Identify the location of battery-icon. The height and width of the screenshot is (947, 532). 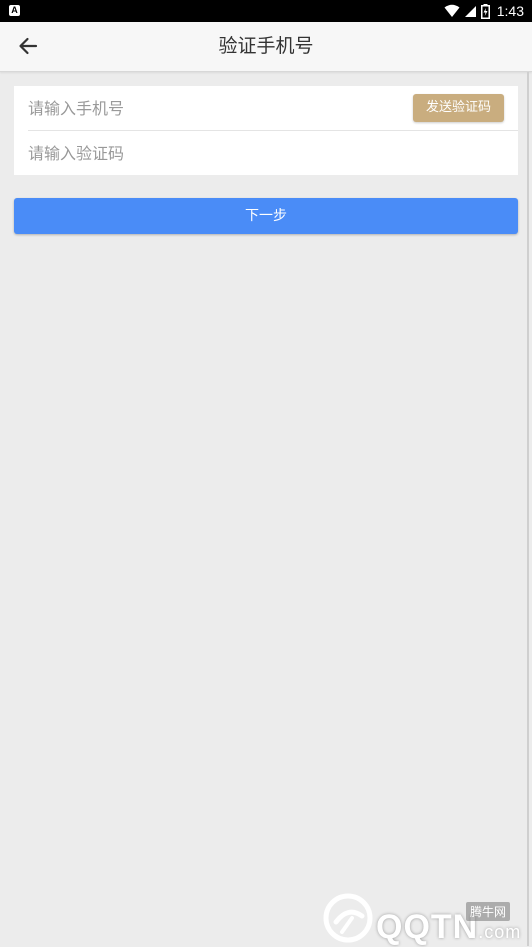
(485, 11).